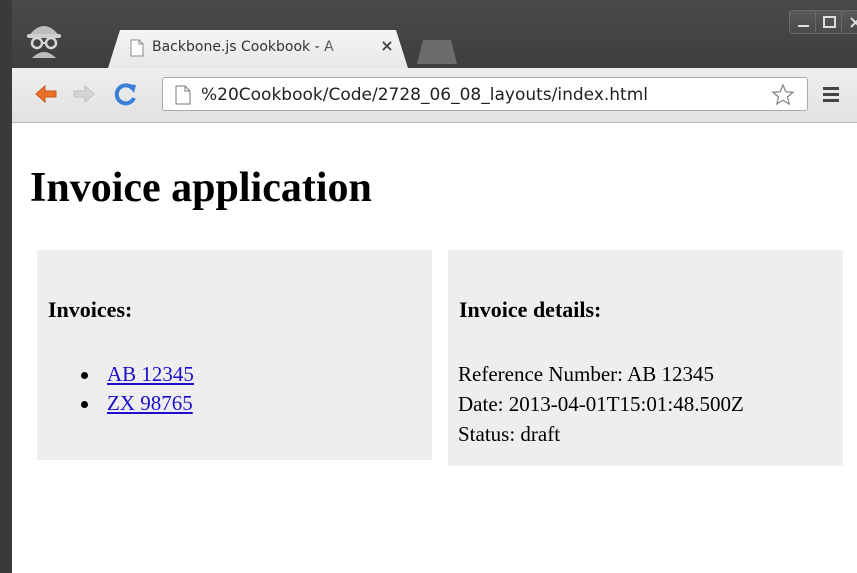 This screenshot has width=857, height=573. I want to click on incognito-icon, so click(44, 38).